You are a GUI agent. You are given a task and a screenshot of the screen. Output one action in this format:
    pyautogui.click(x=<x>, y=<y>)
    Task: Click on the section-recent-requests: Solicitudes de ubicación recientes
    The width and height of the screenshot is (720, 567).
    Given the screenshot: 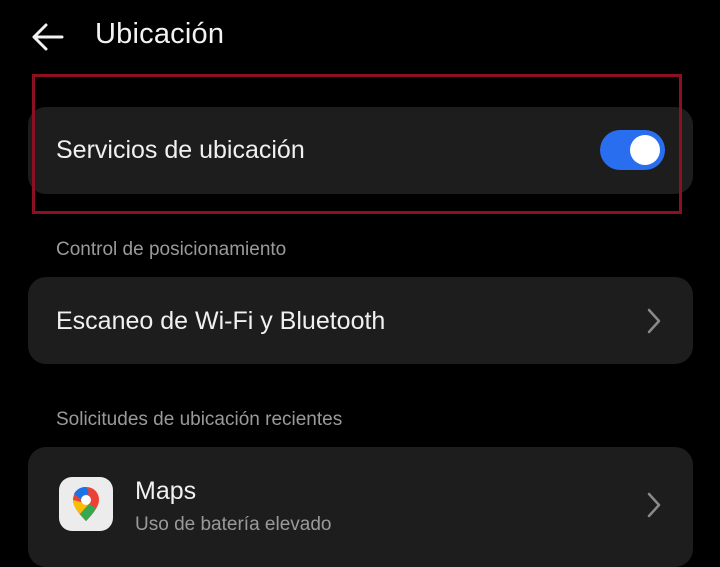 What is the action you would take?
    pyautogui.click(x=199, y=419)
    